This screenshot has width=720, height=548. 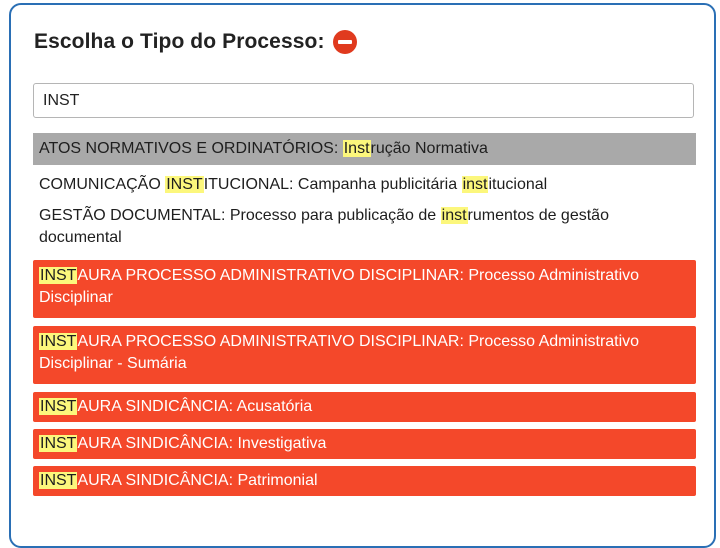 What do you see at coordinates (364, 481) in the screenshot?
I see `result-item-restricted: INSTAURA SINDICÂNCIA: Patrimonial` at bounding box center [364, 481].